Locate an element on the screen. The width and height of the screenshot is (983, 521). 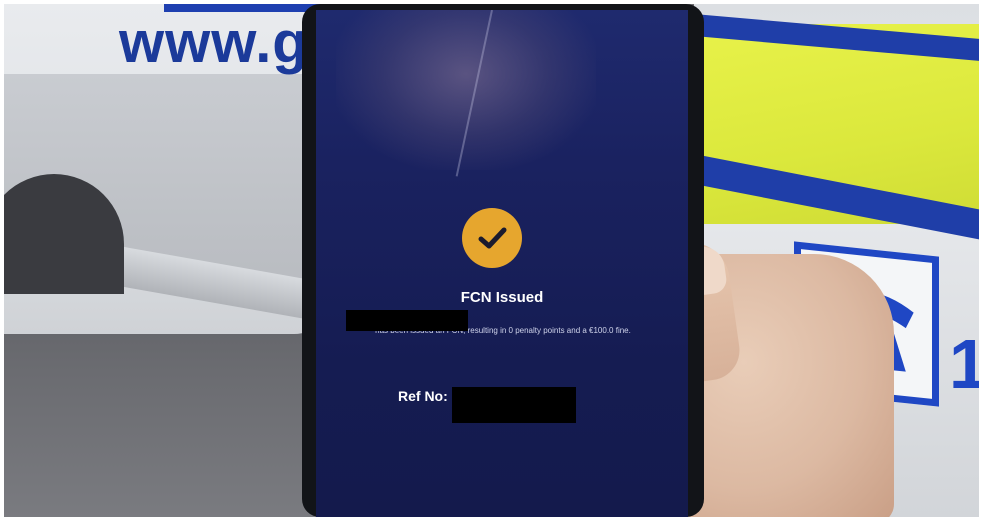
screen-reflection is located at coordinates (466, 90).